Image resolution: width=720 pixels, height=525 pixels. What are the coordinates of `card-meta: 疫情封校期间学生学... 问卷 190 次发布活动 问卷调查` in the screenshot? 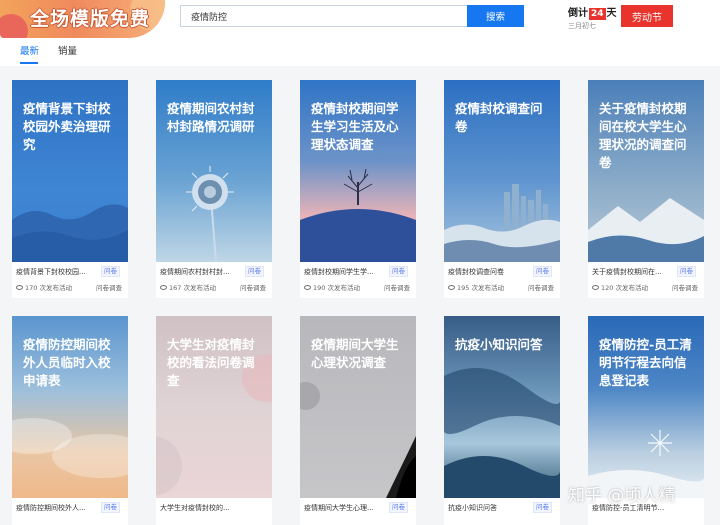 It's located at (358, 282).